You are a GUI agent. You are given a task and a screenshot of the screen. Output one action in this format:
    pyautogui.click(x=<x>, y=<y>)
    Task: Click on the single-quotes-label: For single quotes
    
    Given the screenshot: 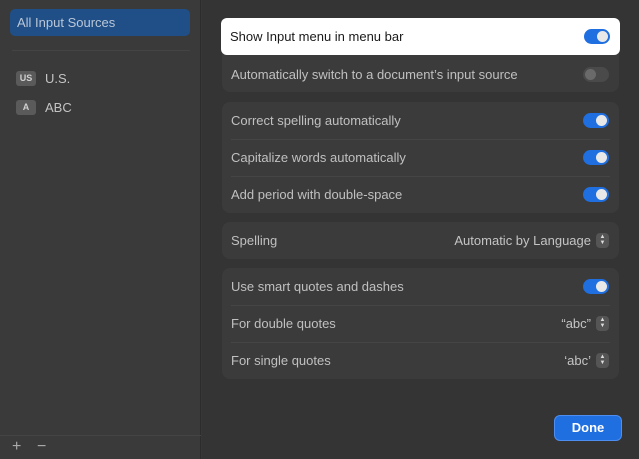 What is the action you would take?
    pyautogui.click(x=281, y=360)
    